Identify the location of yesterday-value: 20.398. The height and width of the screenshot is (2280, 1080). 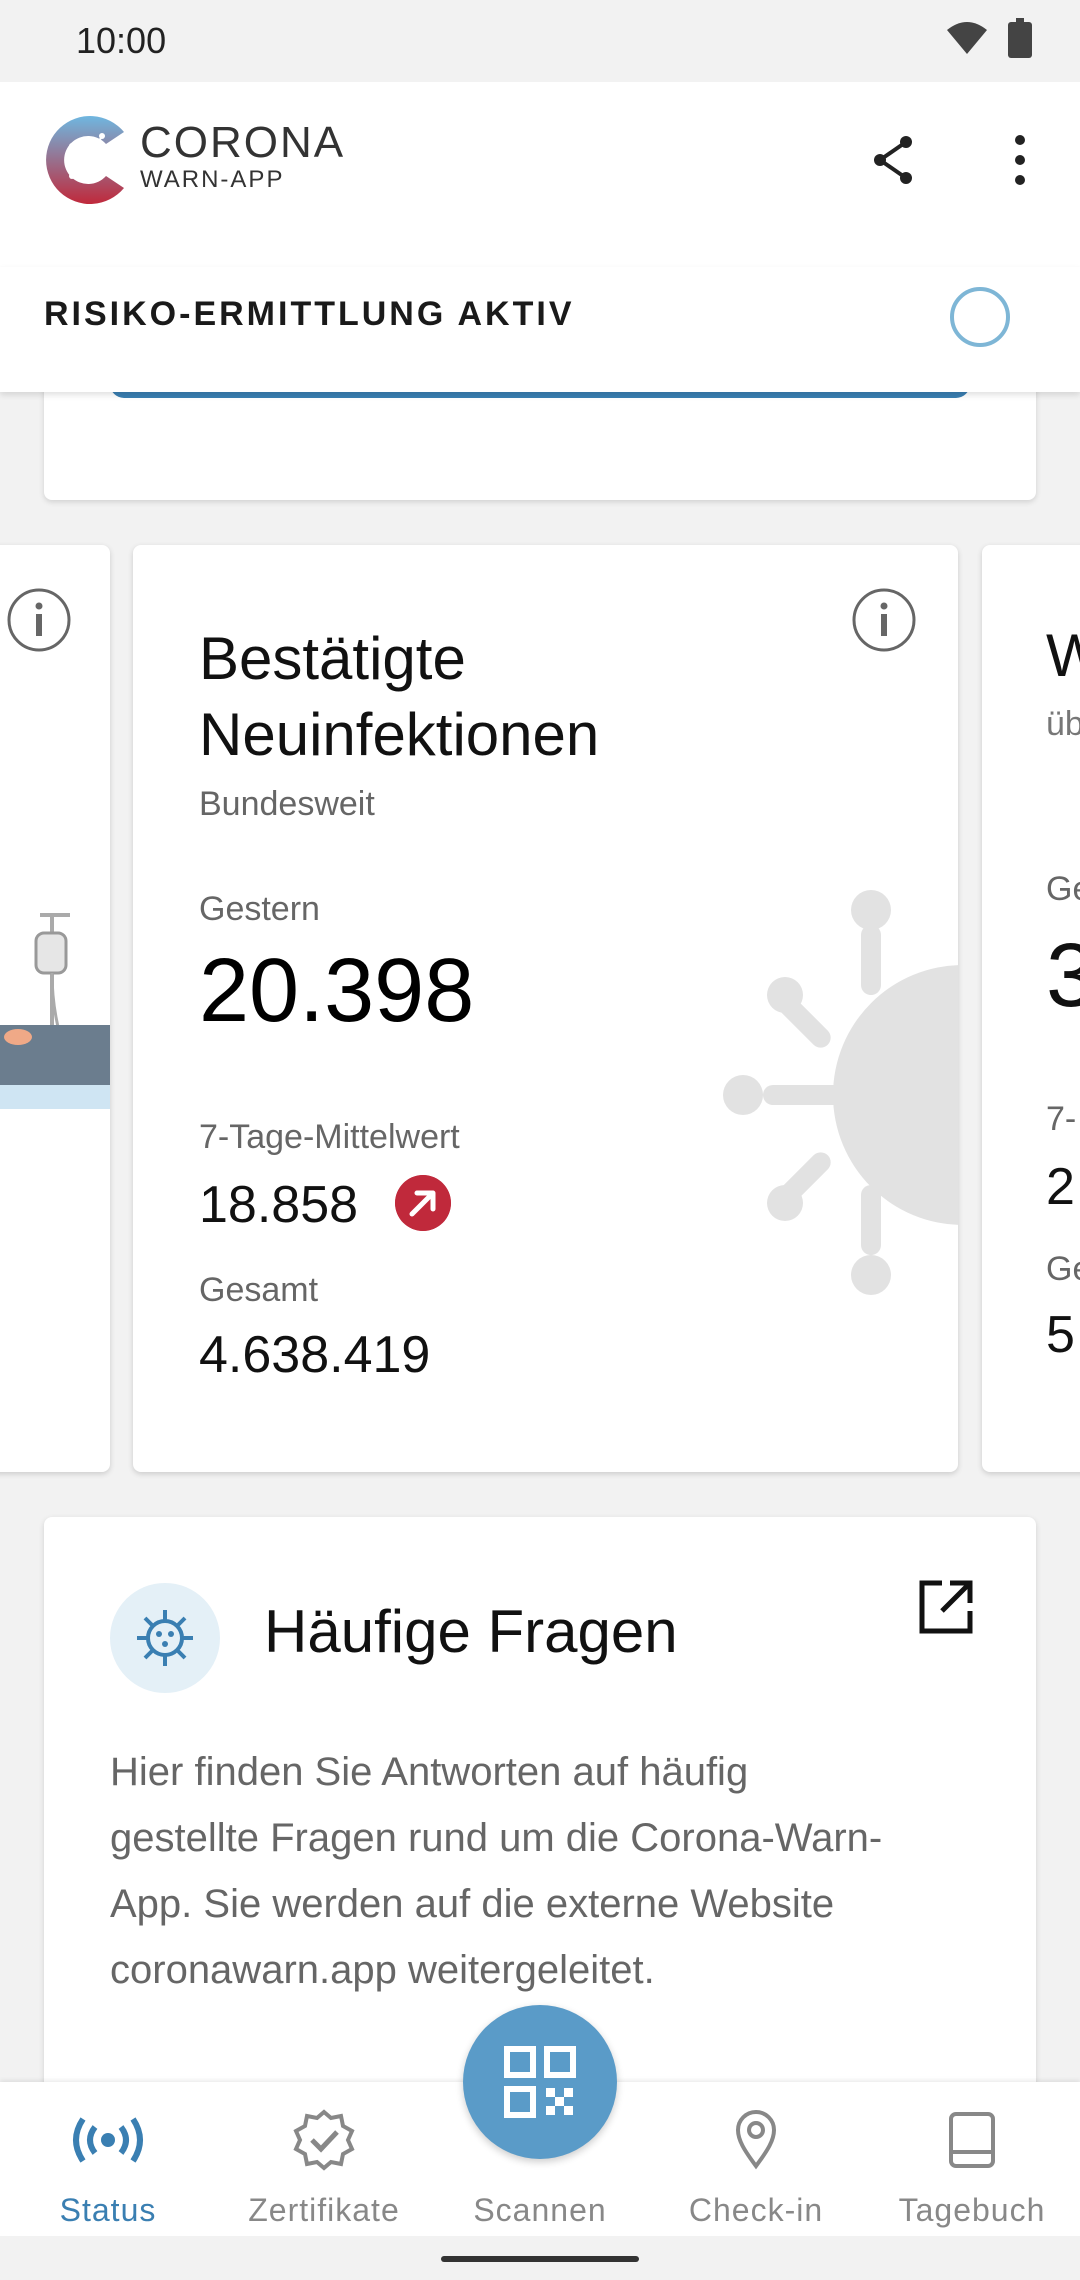
(337, 991).